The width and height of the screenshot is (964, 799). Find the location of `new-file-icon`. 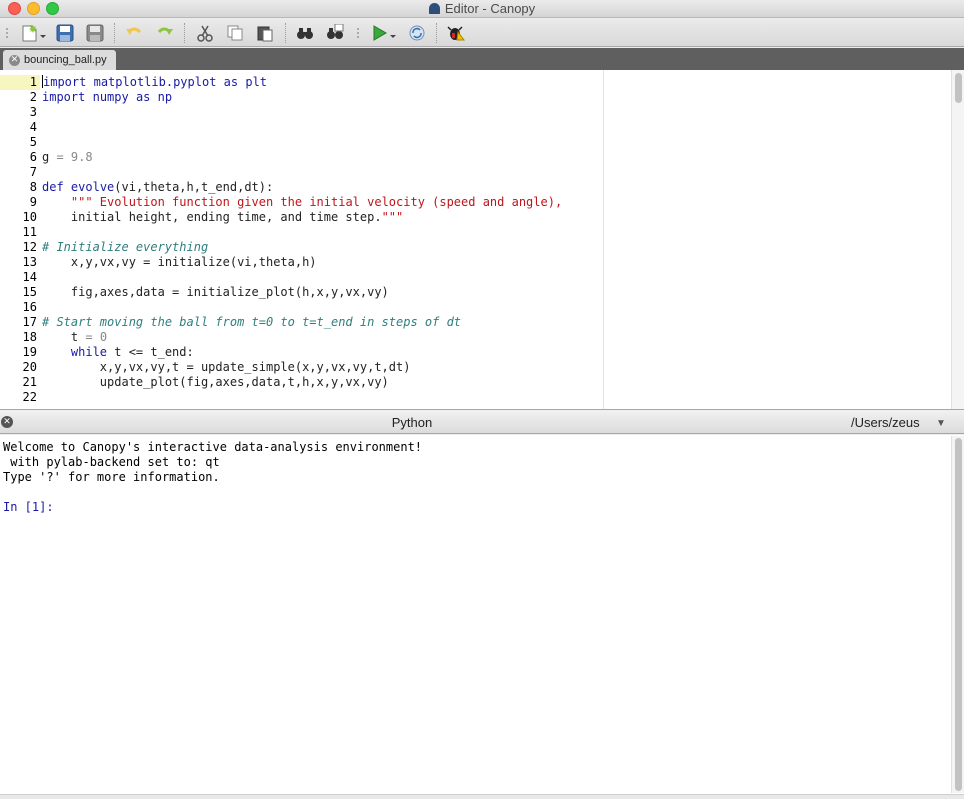

new-file-icon is located at coordinates (33, 33).